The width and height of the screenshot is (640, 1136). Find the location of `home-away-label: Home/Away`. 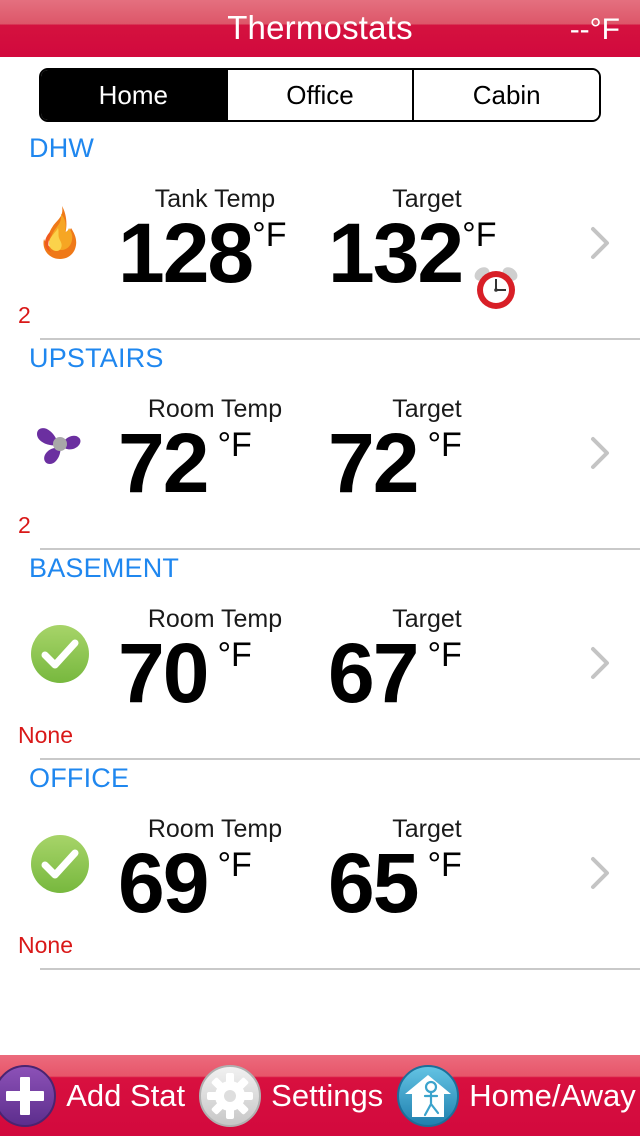

home-away-label: Home/Away is located at coordinates (552, 1095).